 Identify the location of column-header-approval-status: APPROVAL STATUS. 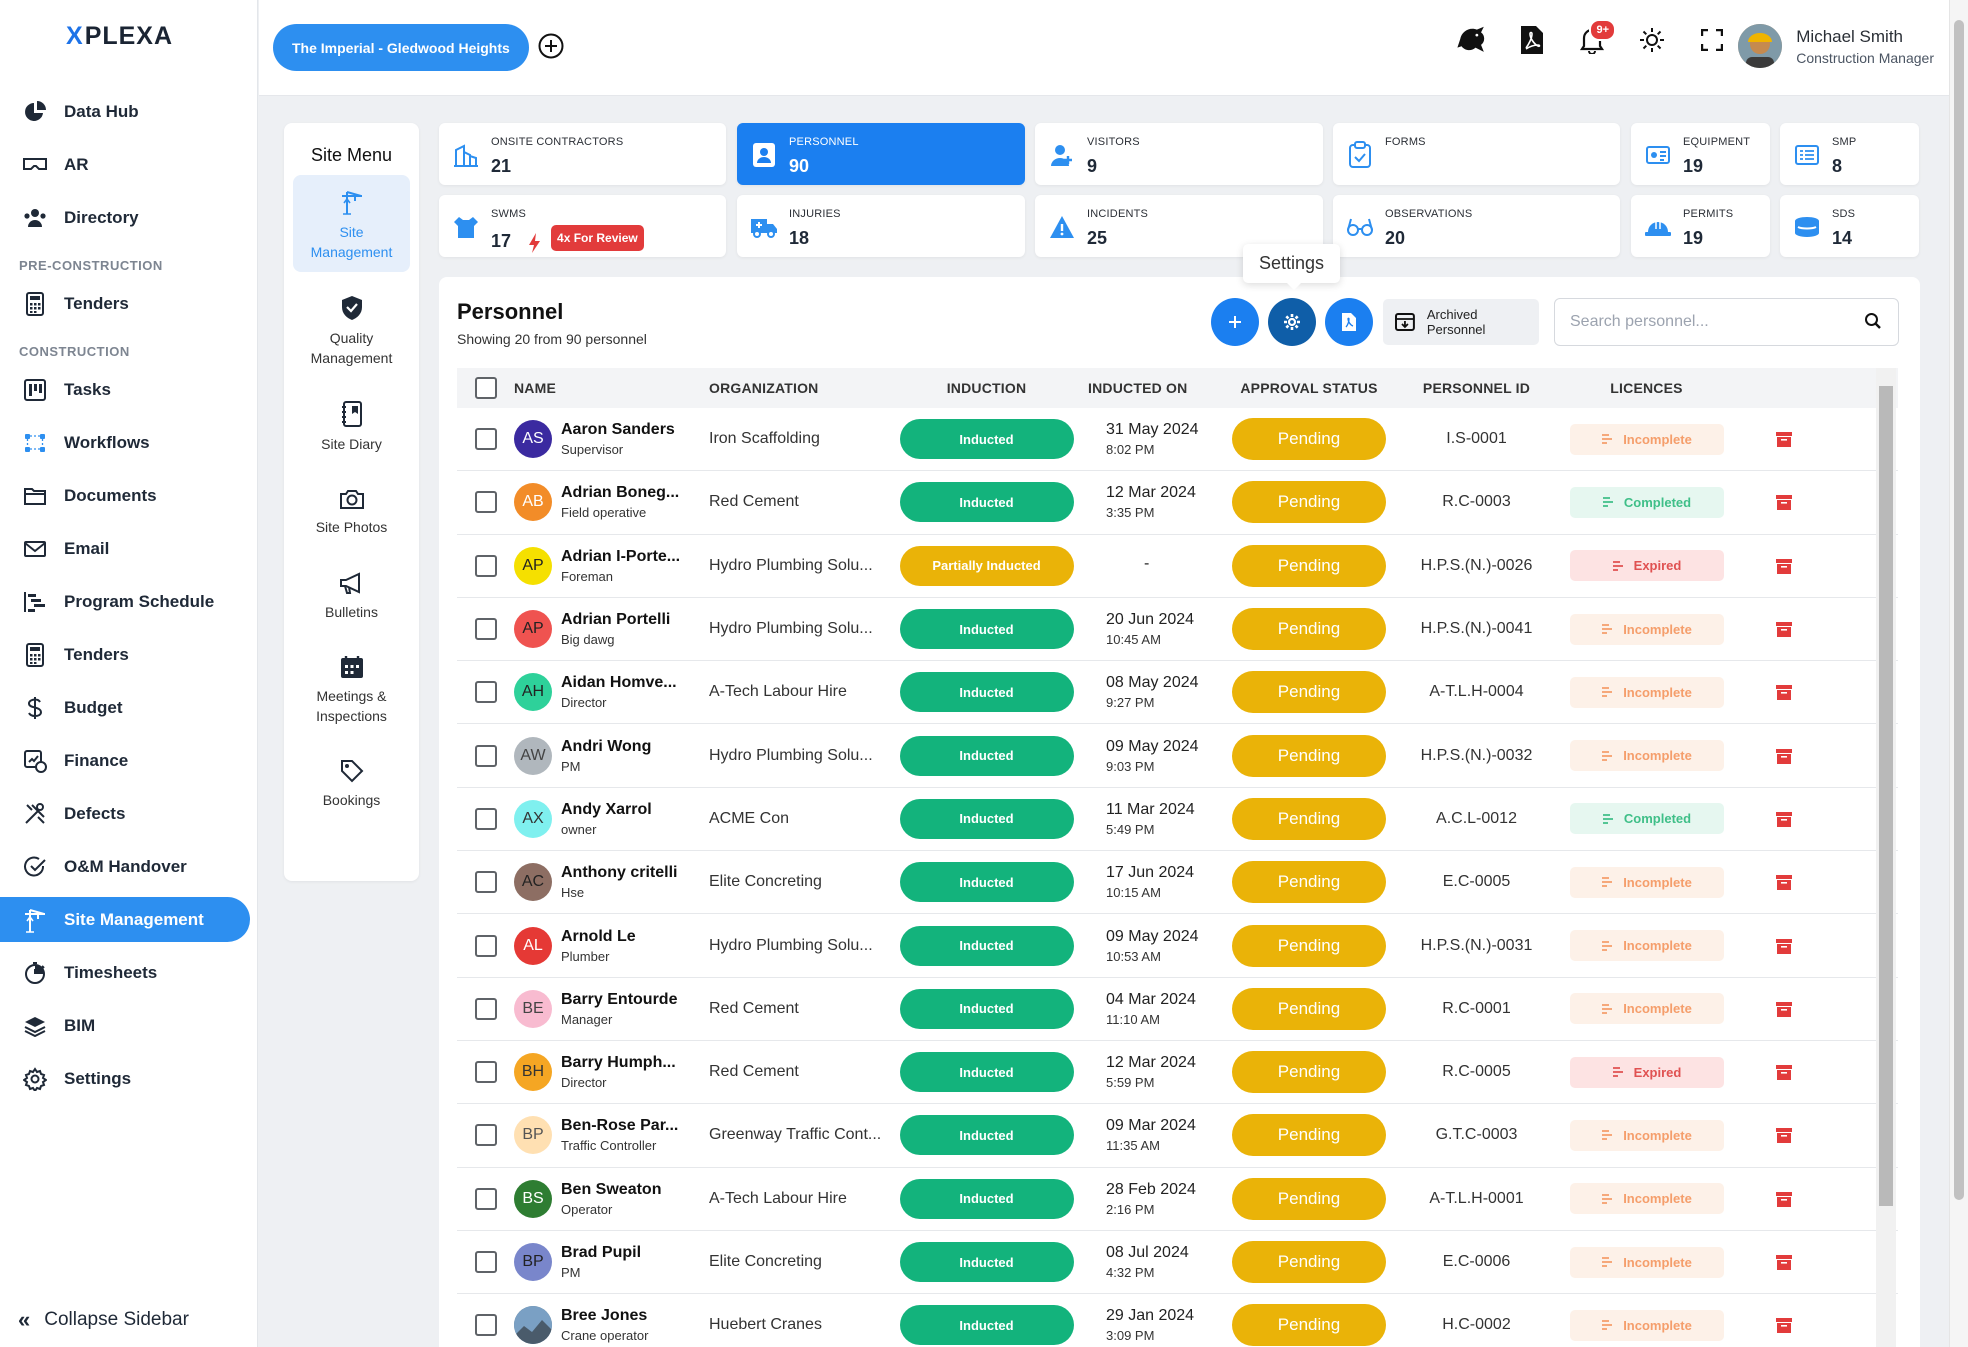
(1309, 388).